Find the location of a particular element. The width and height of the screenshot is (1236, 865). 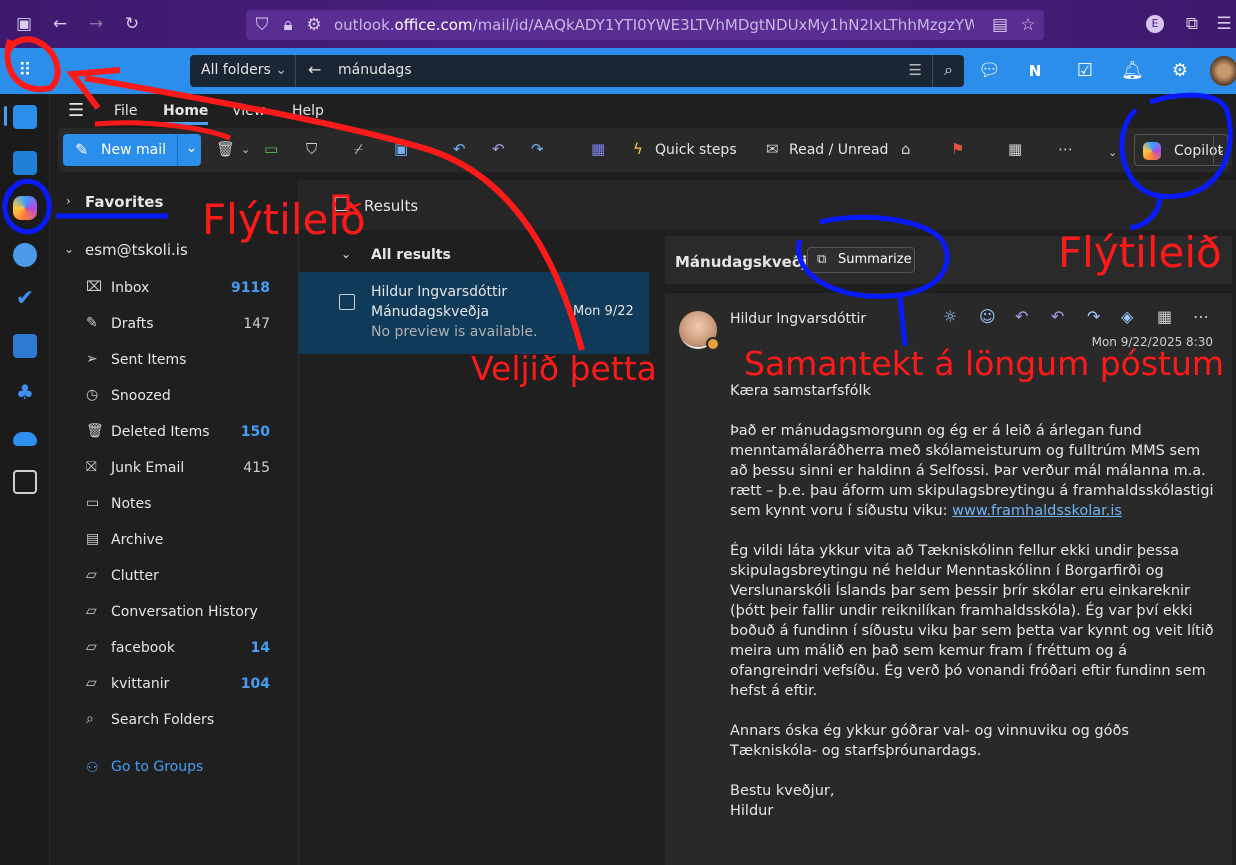

go-to-groups-link: Go to Groups is located at coordinates (157, 767).